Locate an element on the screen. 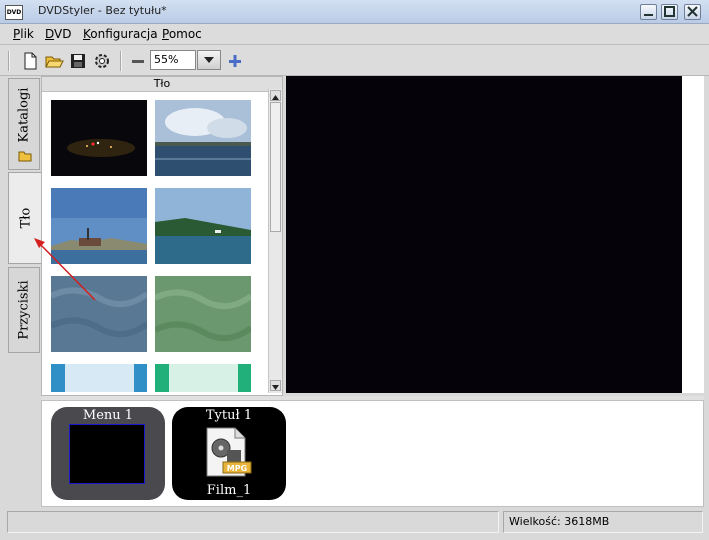 This screenshot has height=540, width=709. close-icon is located at coordinates (692, 11).